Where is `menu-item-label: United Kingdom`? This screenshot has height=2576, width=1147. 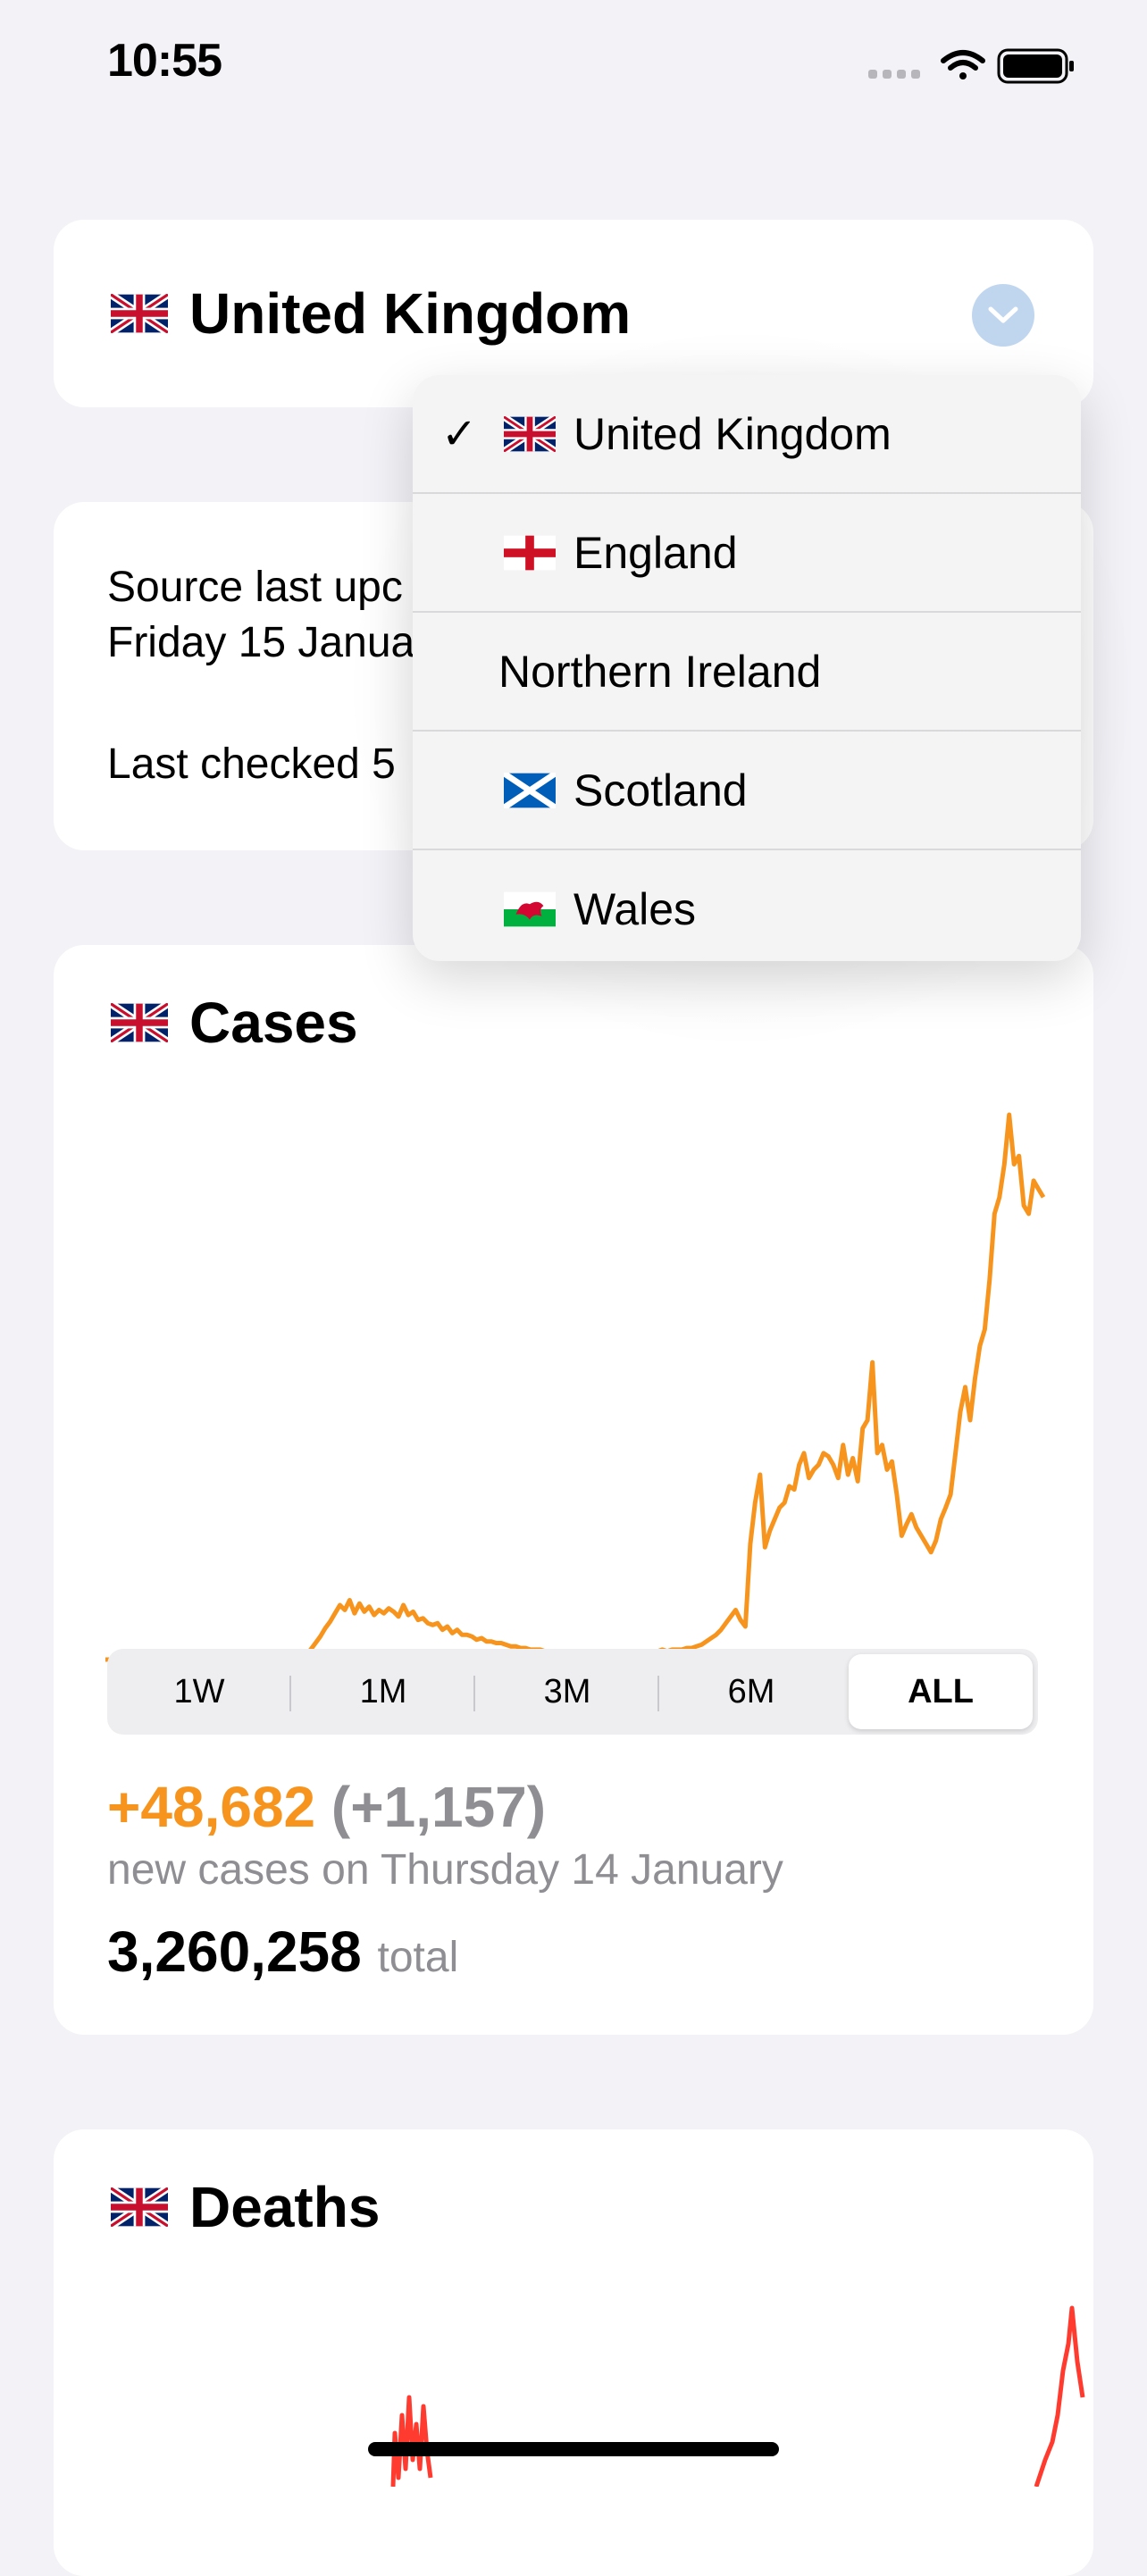 menu-item-label: United Kingdom is located at coordinates (733, 434).